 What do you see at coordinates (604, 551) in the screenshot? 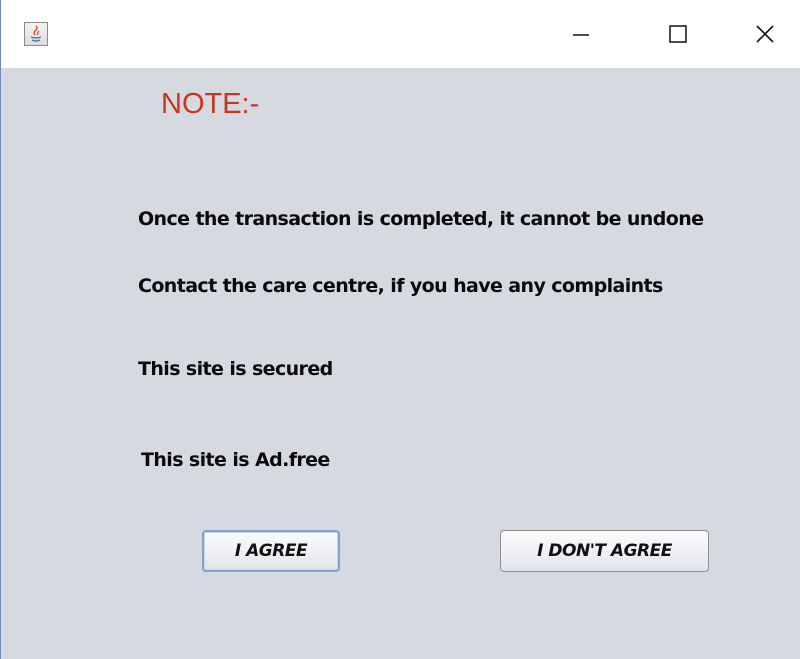
I see `disagree-button: I DON'T AGREE` at bounding box center [604, 551].